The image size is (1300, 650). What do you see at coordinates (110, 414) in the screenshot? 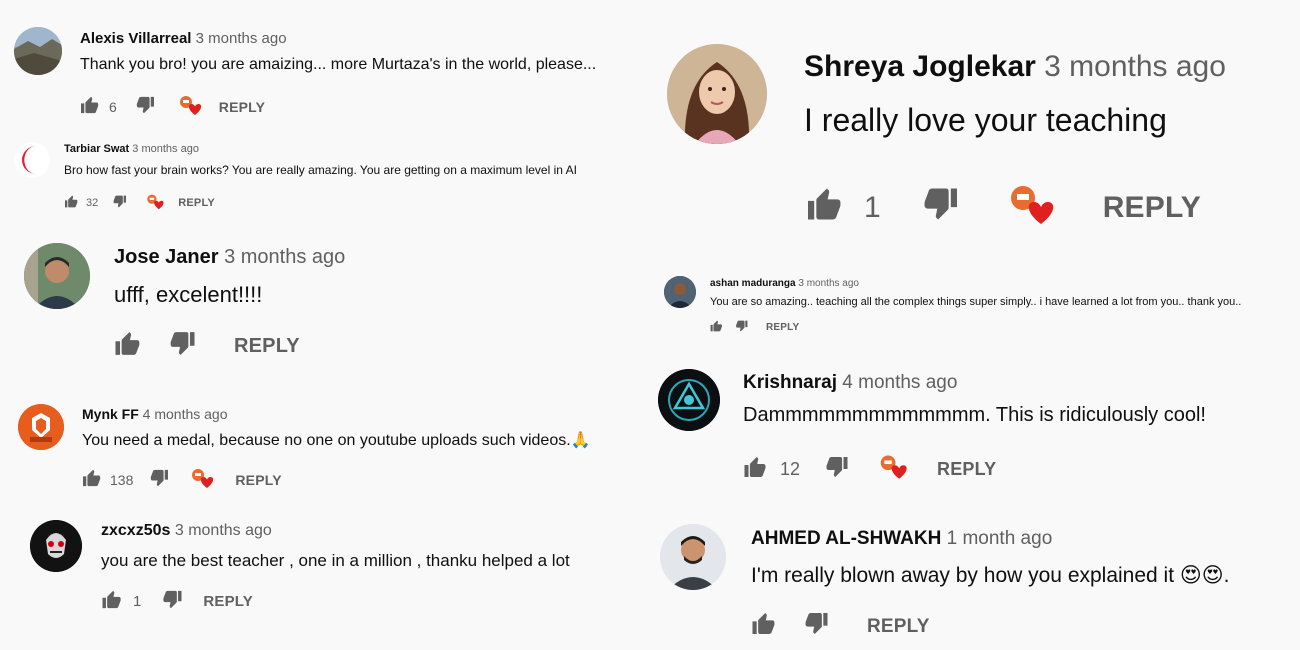
I see `author-name: Mynk FF` at bounding box center [110, 414].